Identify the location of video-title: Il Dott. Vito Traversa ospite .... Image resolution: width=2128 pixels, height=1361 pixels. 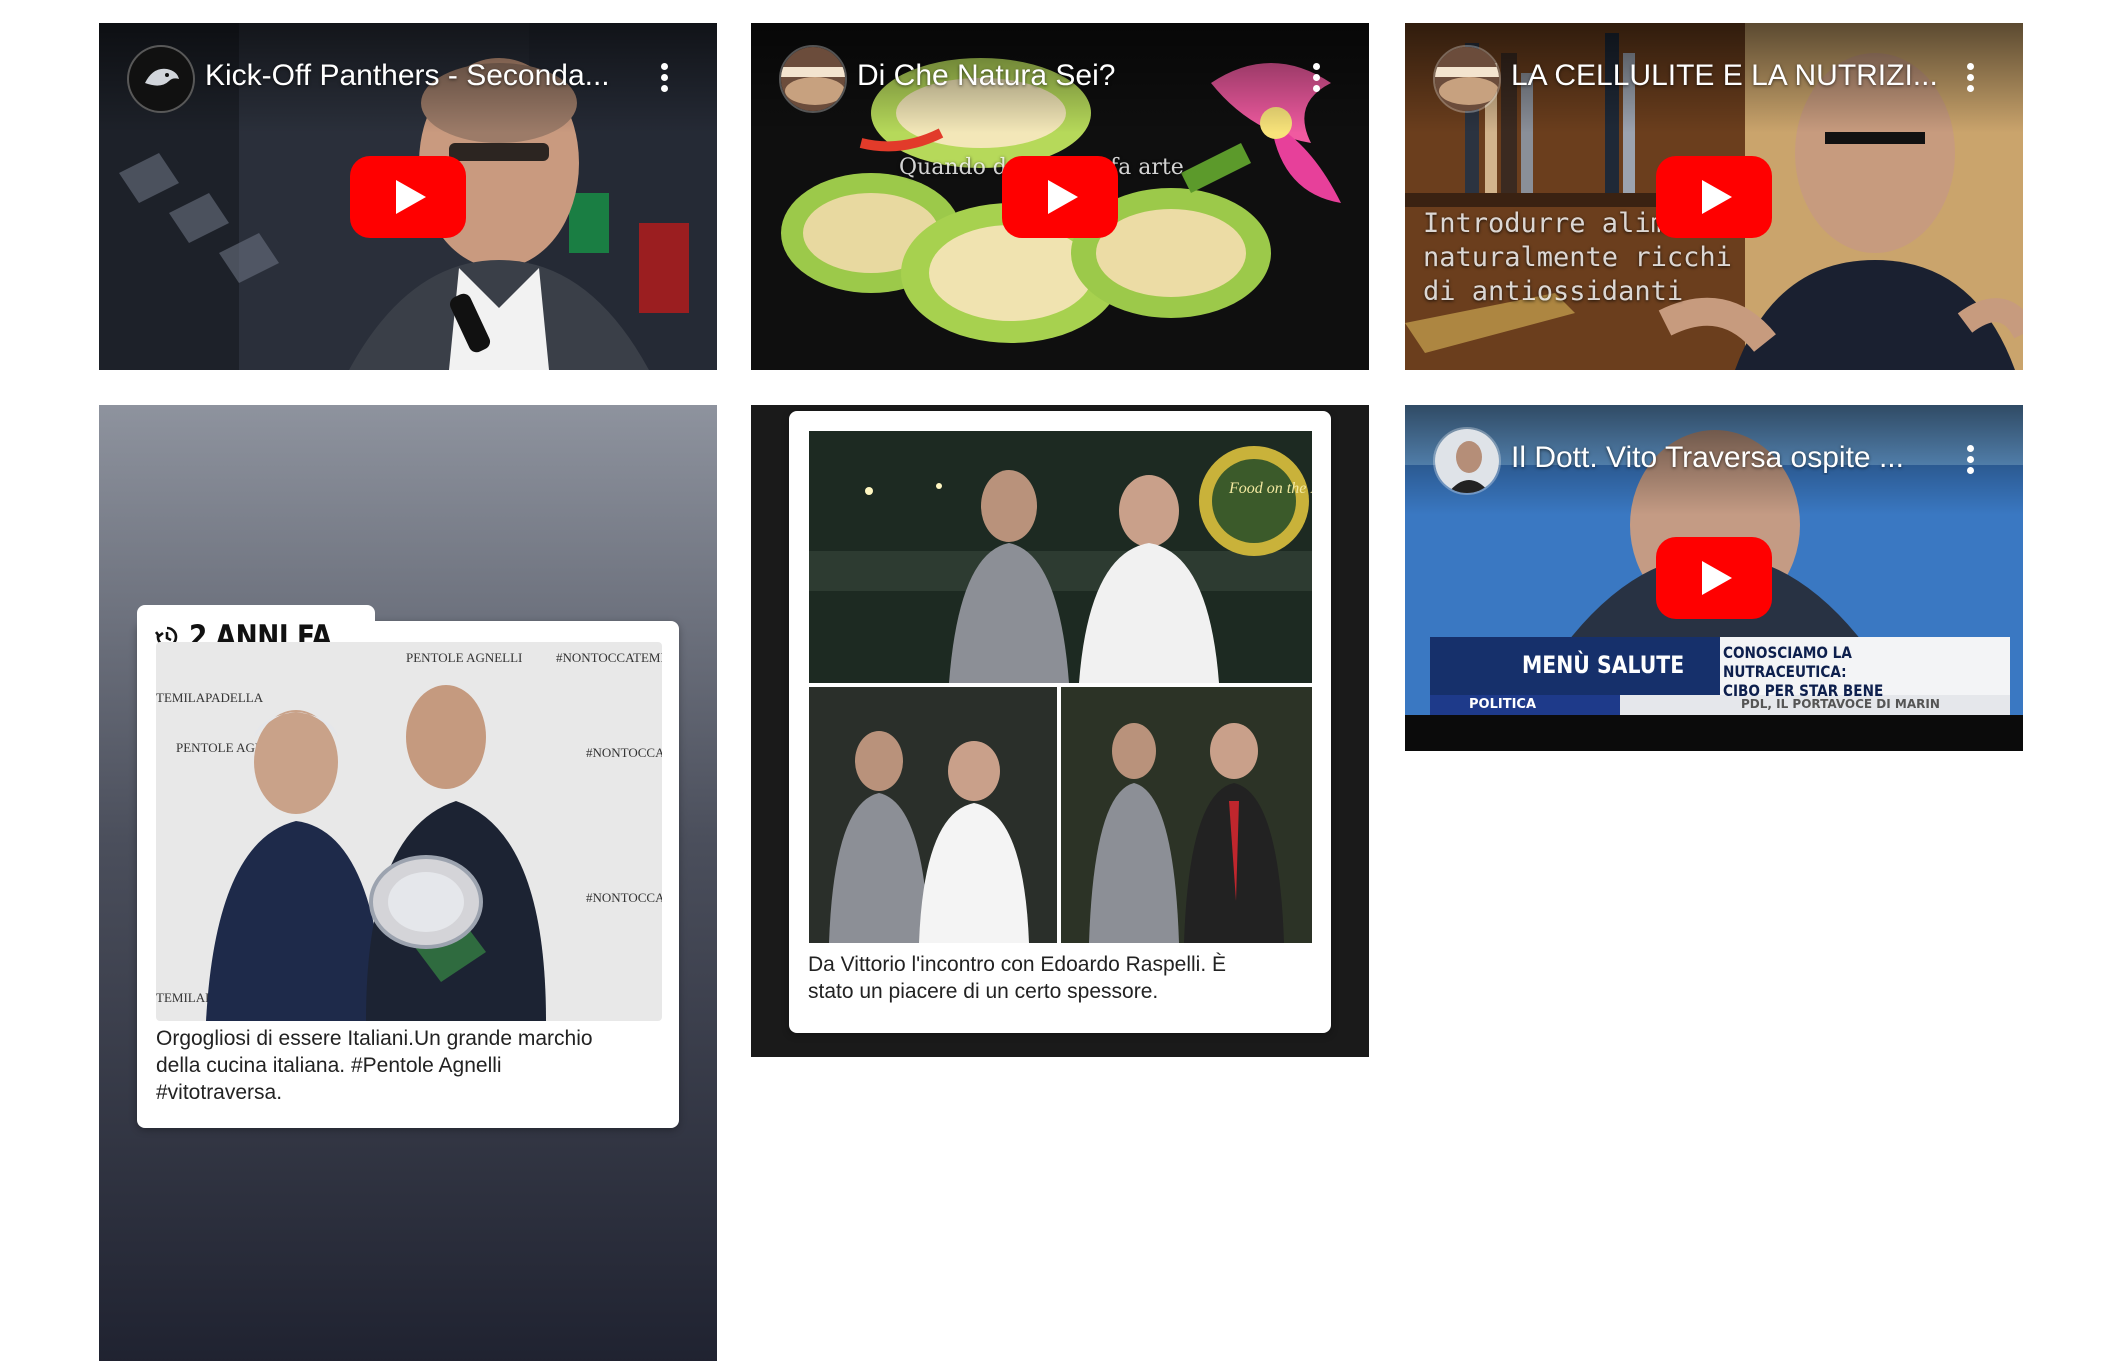
(1726, 458).